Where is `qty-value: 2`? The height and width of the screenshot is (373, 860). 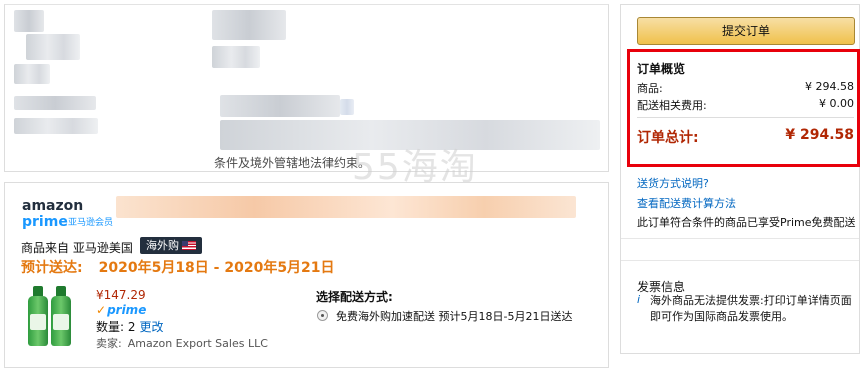 qty-value: 2 is located at coordinates (131, 327).